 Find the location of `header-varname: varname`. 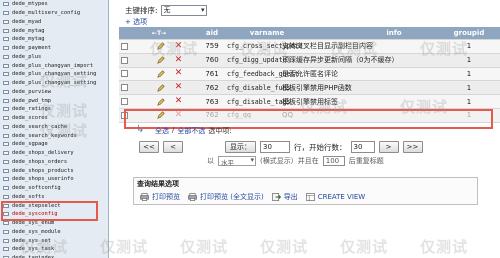

header-varname: varname is located at coordinates (267, 33).